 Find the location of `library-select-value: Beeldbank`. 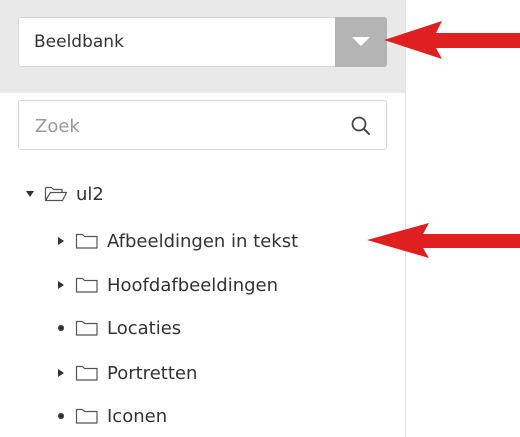

library-select-value: Beeldbank is located at coordinates (79, 42).